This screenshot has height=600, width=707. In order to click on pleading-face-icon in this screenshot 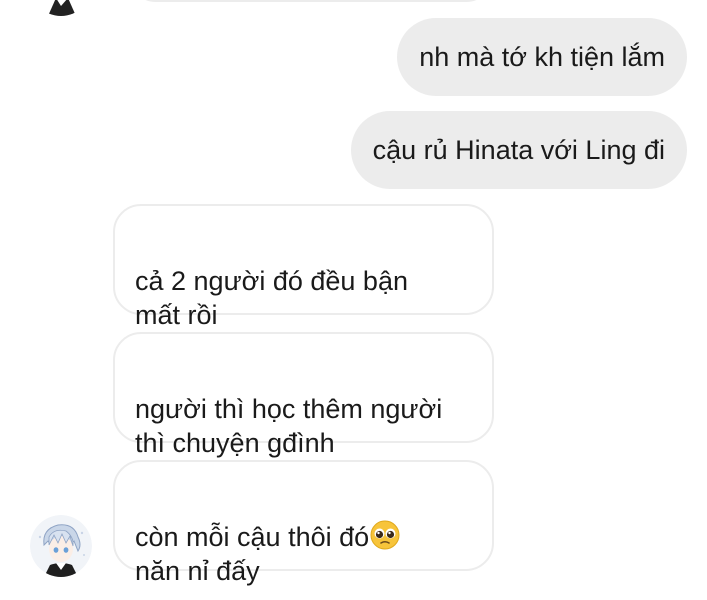, I will do `click(385, 535)`.